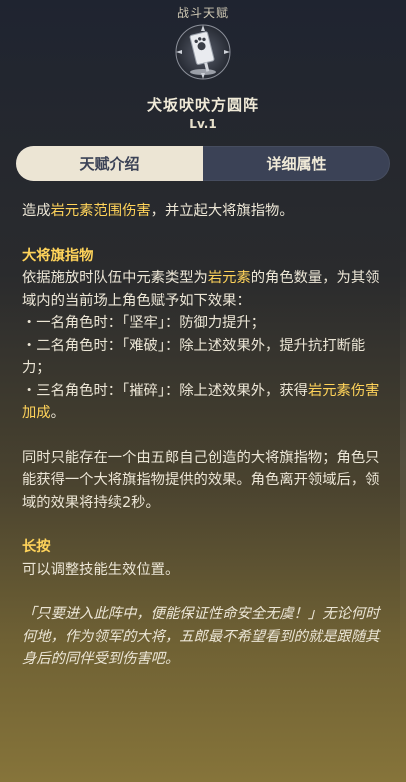 This screenshot has width=406, height=782. Describe the element at coordinates (194, 357) in the screenshot. I see `bullet-two: ・二名角色时：「难破」：除上述效果外，提升抗打断能力；` at that location.